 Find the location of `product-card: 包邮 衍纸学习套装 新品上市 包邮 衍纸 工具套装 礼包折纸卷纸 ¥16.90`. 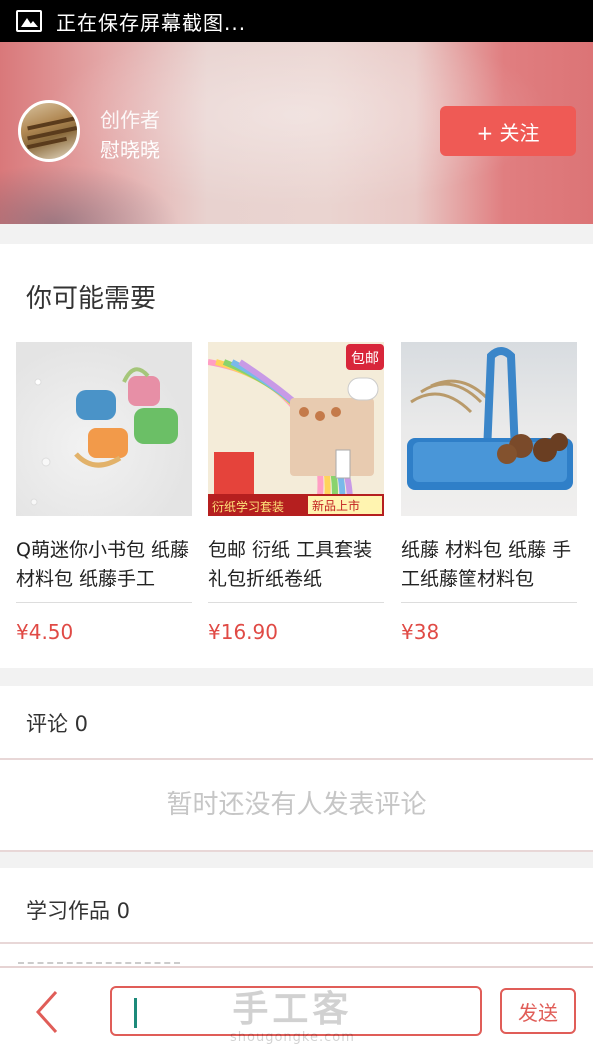

product-card: 包邮 衍纸学习套装 新品上市 包邮 衍纸 工具套装 礼包折纸卷纸 ¥16.90 is located at coordinates (296, 497).